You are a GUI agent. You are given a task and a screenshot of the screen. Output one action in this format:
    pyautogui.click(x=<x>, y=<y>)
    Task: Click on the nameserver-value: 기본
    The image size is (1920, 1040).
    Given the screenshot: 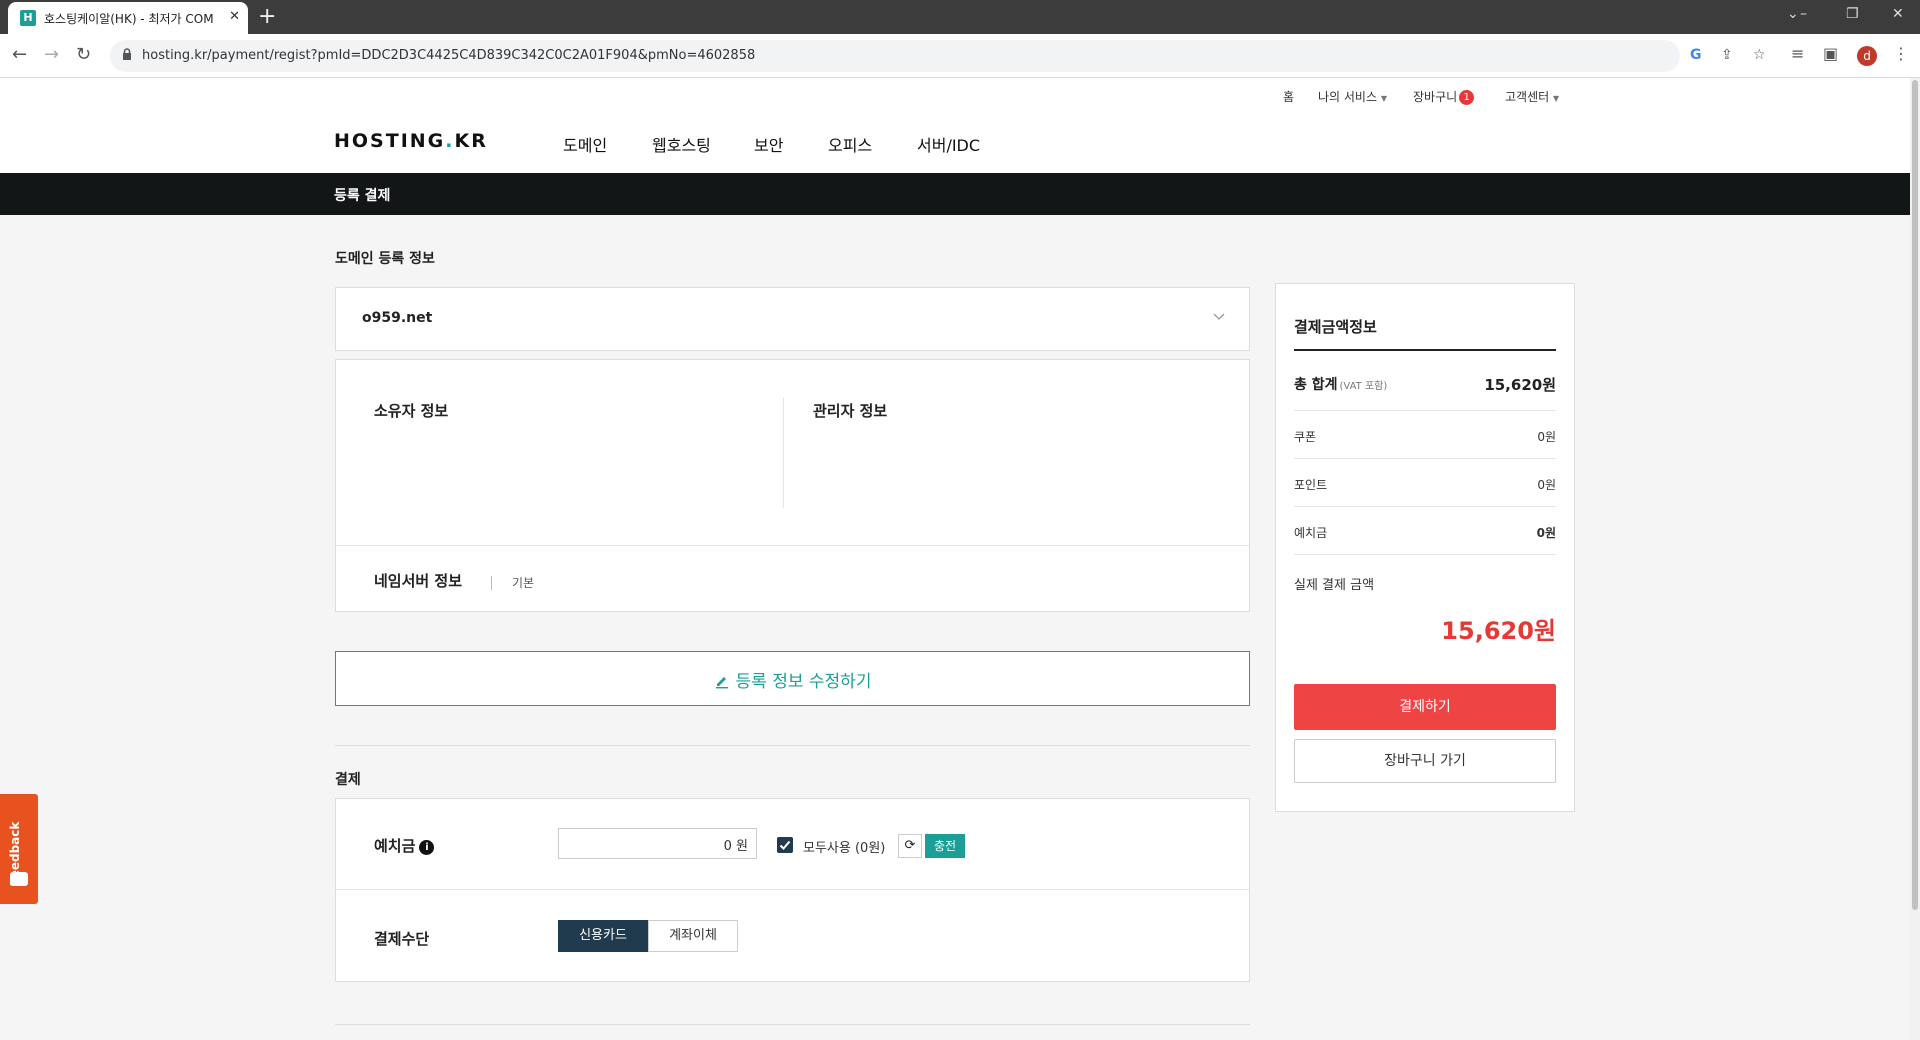 What is the action you would take?
    pyautogui.click(x=523, y=583)
    